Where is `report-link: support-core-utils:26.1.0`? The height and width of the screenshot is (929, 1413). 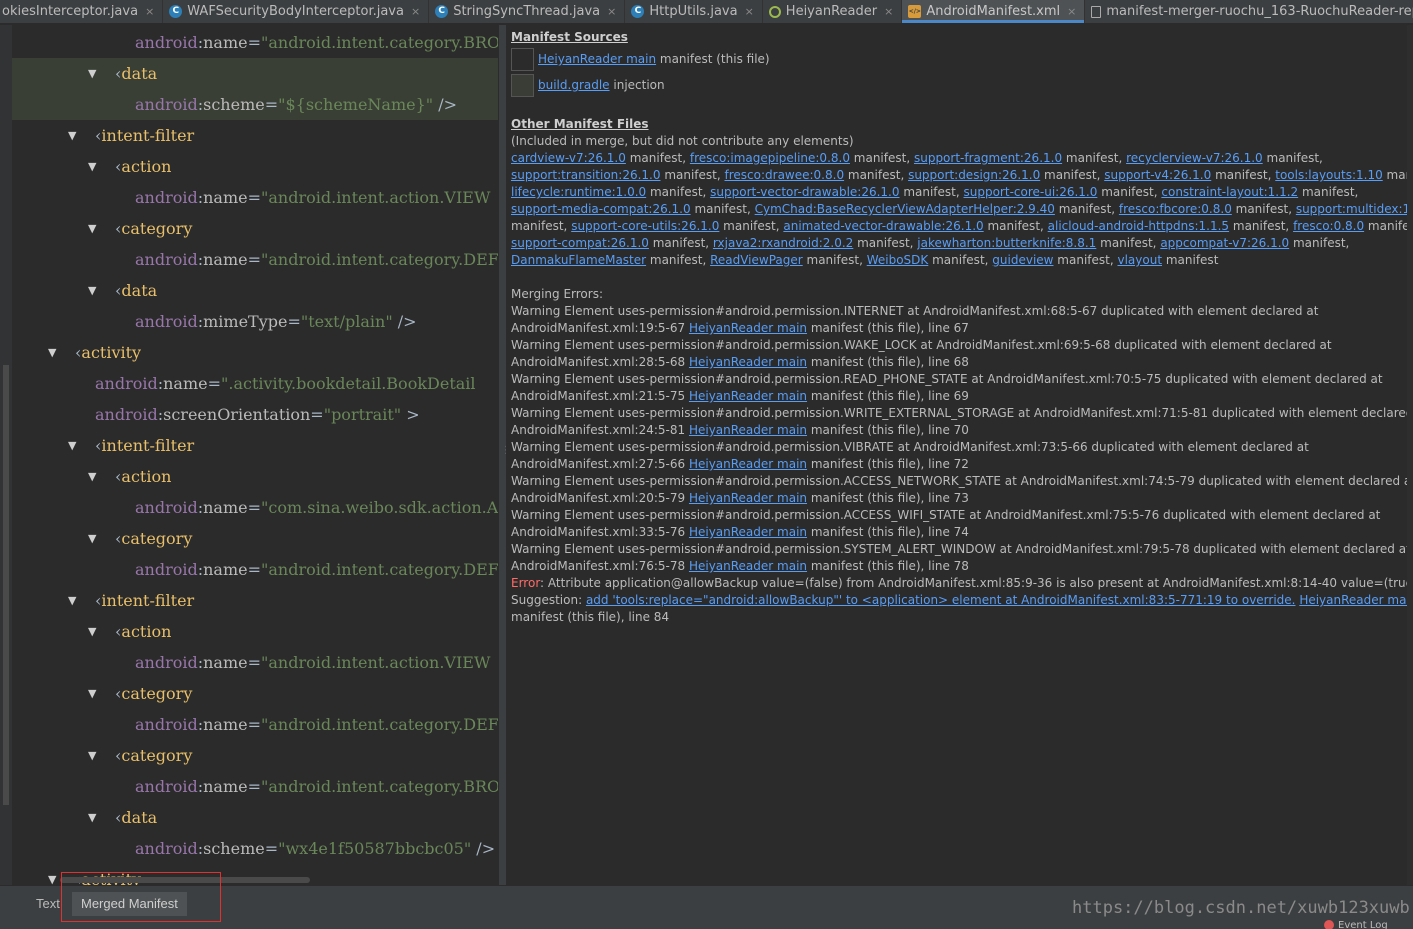
report-link: support-core-utils:26.1.0 is located at coordinates (645, 226).